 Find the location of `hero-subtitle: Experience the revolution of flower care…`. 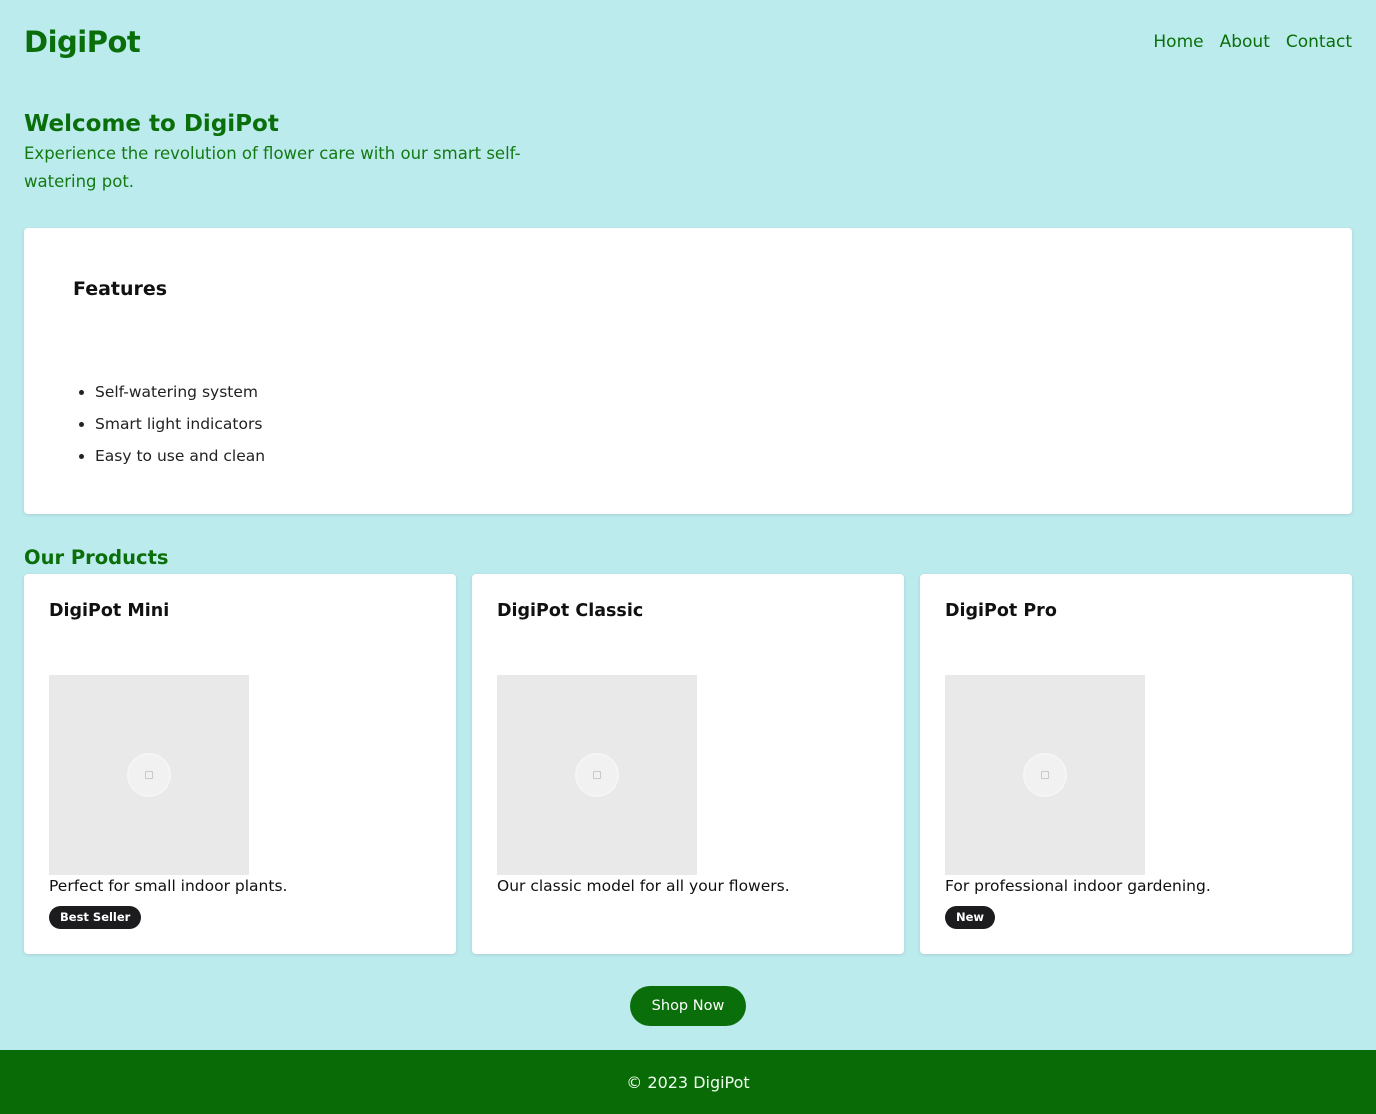

hero-subtitle: Experience the revolution of flower care… is located at coordinates (272, 167).